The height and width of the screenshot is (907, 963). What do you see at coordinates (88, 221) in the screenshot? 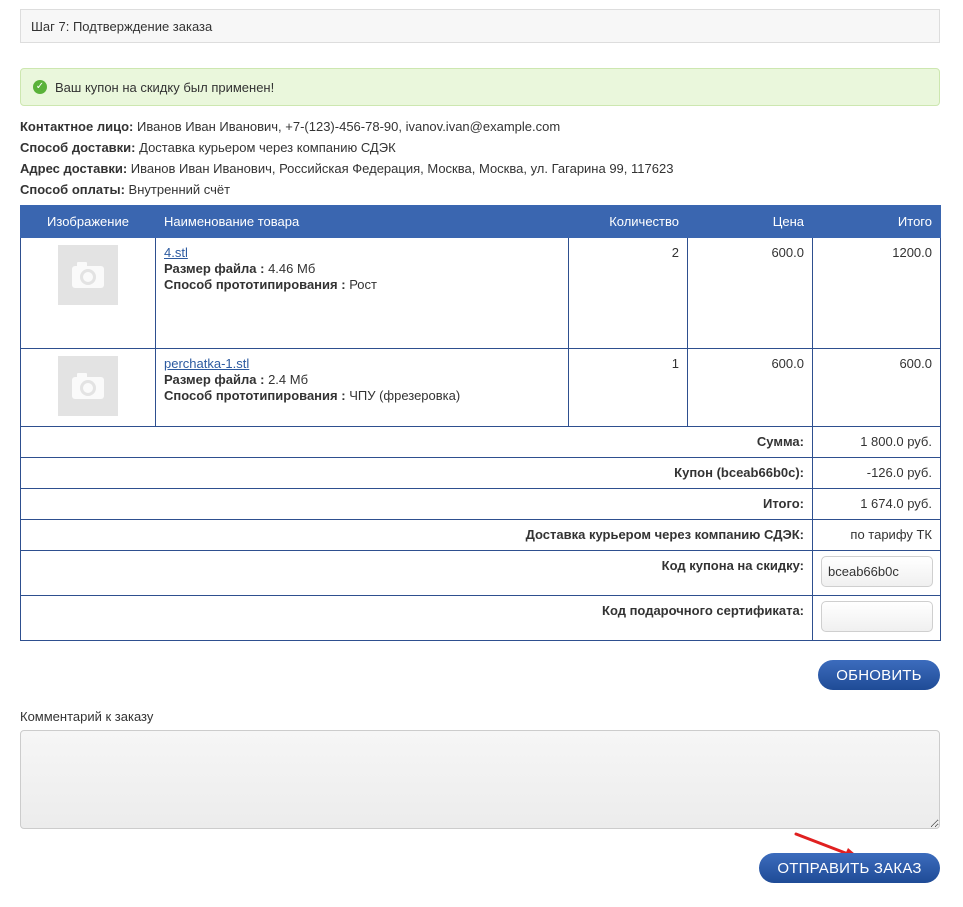
I see `col-image: Изображение` at bounding box center [88, 221].